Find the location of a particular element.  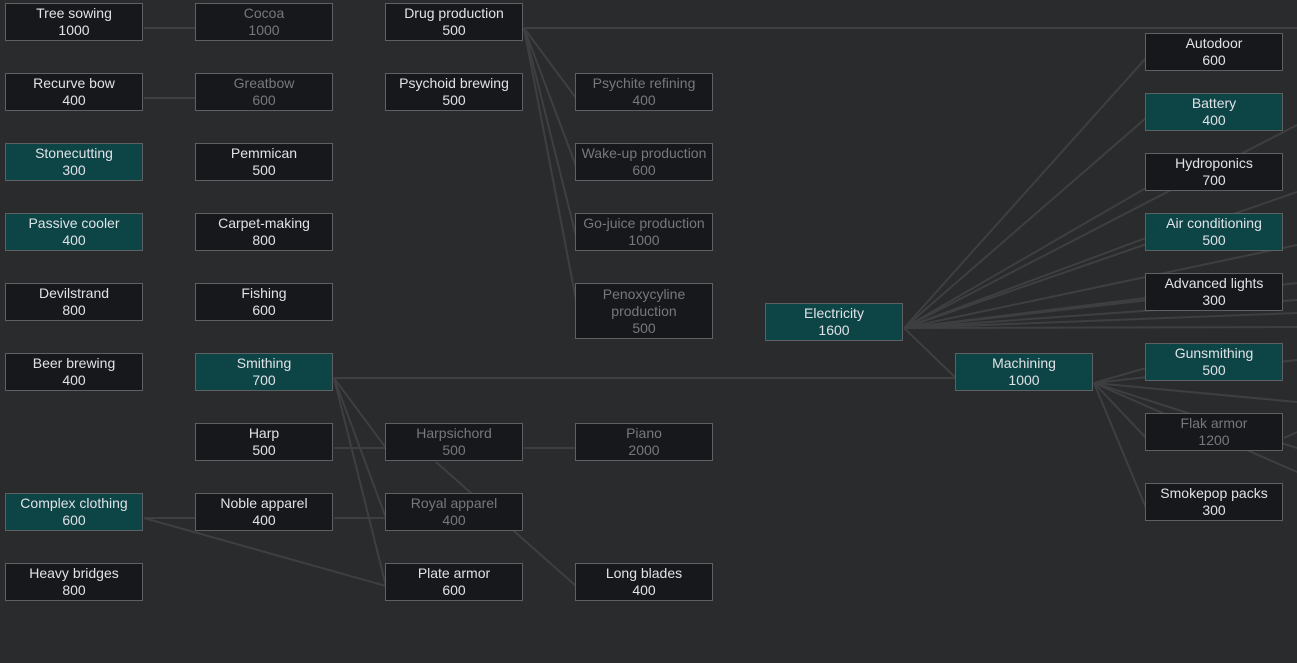

research-beer-brewing: Beer brewing 400 is located at coordinates (74, 372).